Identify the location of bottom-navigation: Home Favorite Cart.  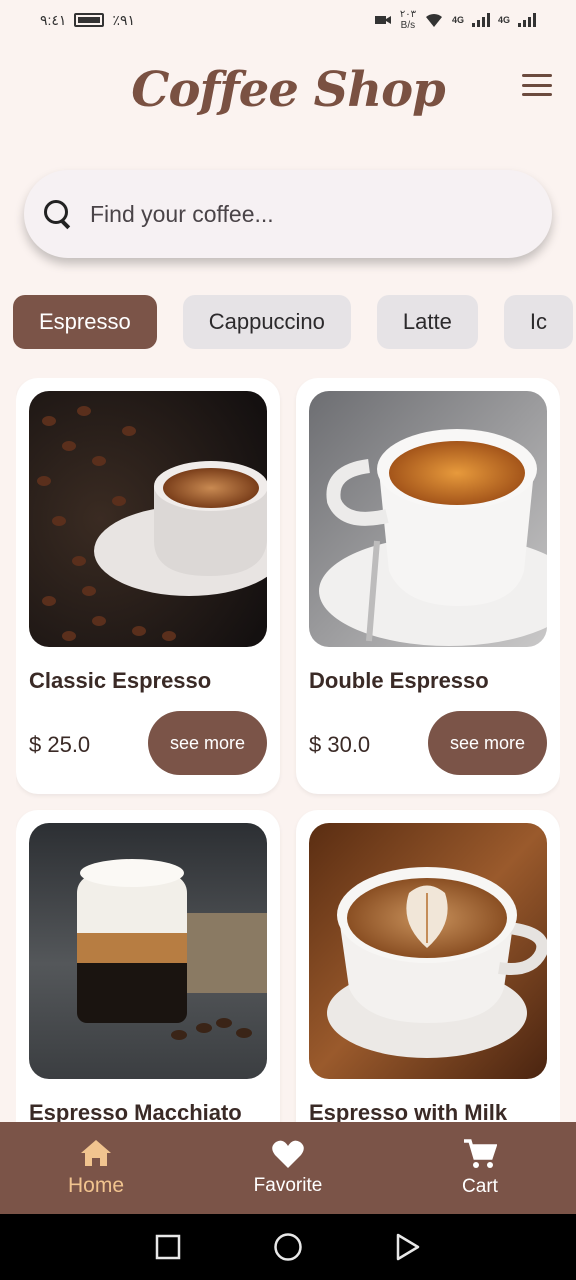
(288, 1168).